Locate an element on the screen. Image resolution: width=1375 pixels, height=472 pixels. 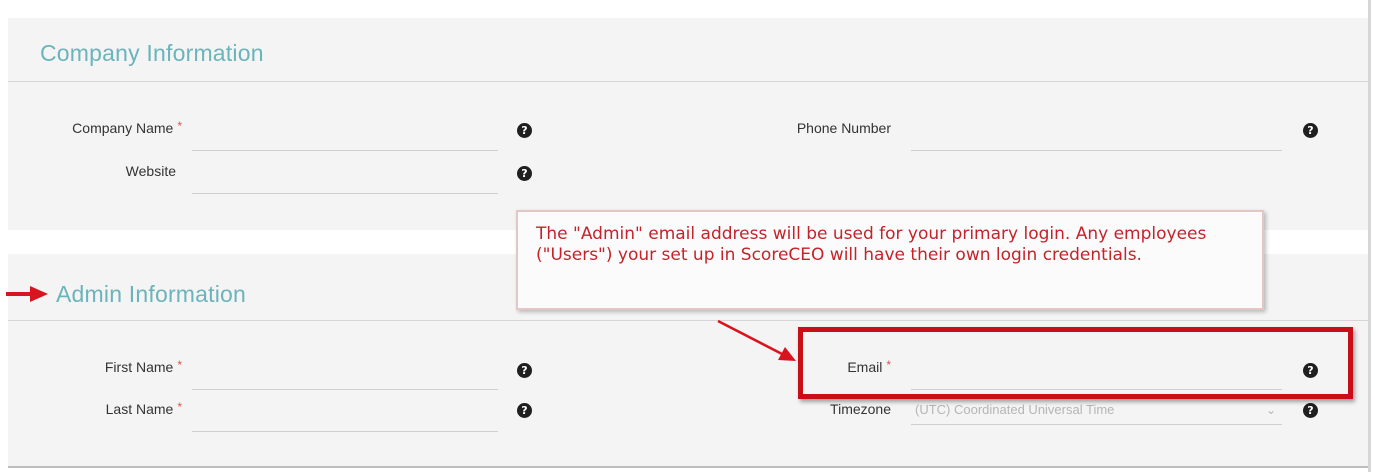
annotation-arrows is located at coordinates (401, 323).